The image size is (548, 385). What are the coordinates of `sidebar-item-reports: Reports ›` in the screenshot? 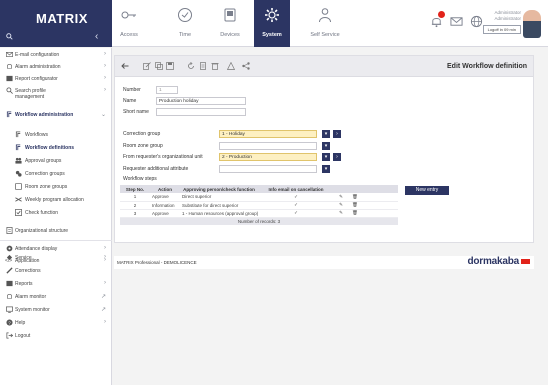 It's located at (56, 284).